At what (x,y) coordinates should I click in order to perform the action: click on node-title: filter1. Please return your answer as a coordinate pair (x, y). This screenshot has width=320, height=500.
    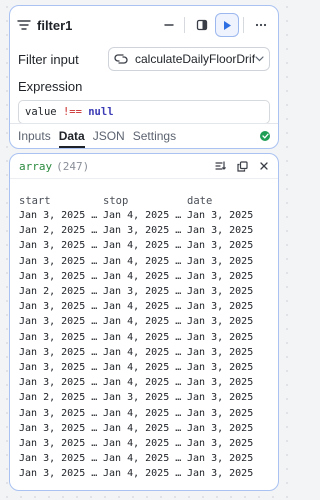
    Looking at the image, I should click on (96, 25).